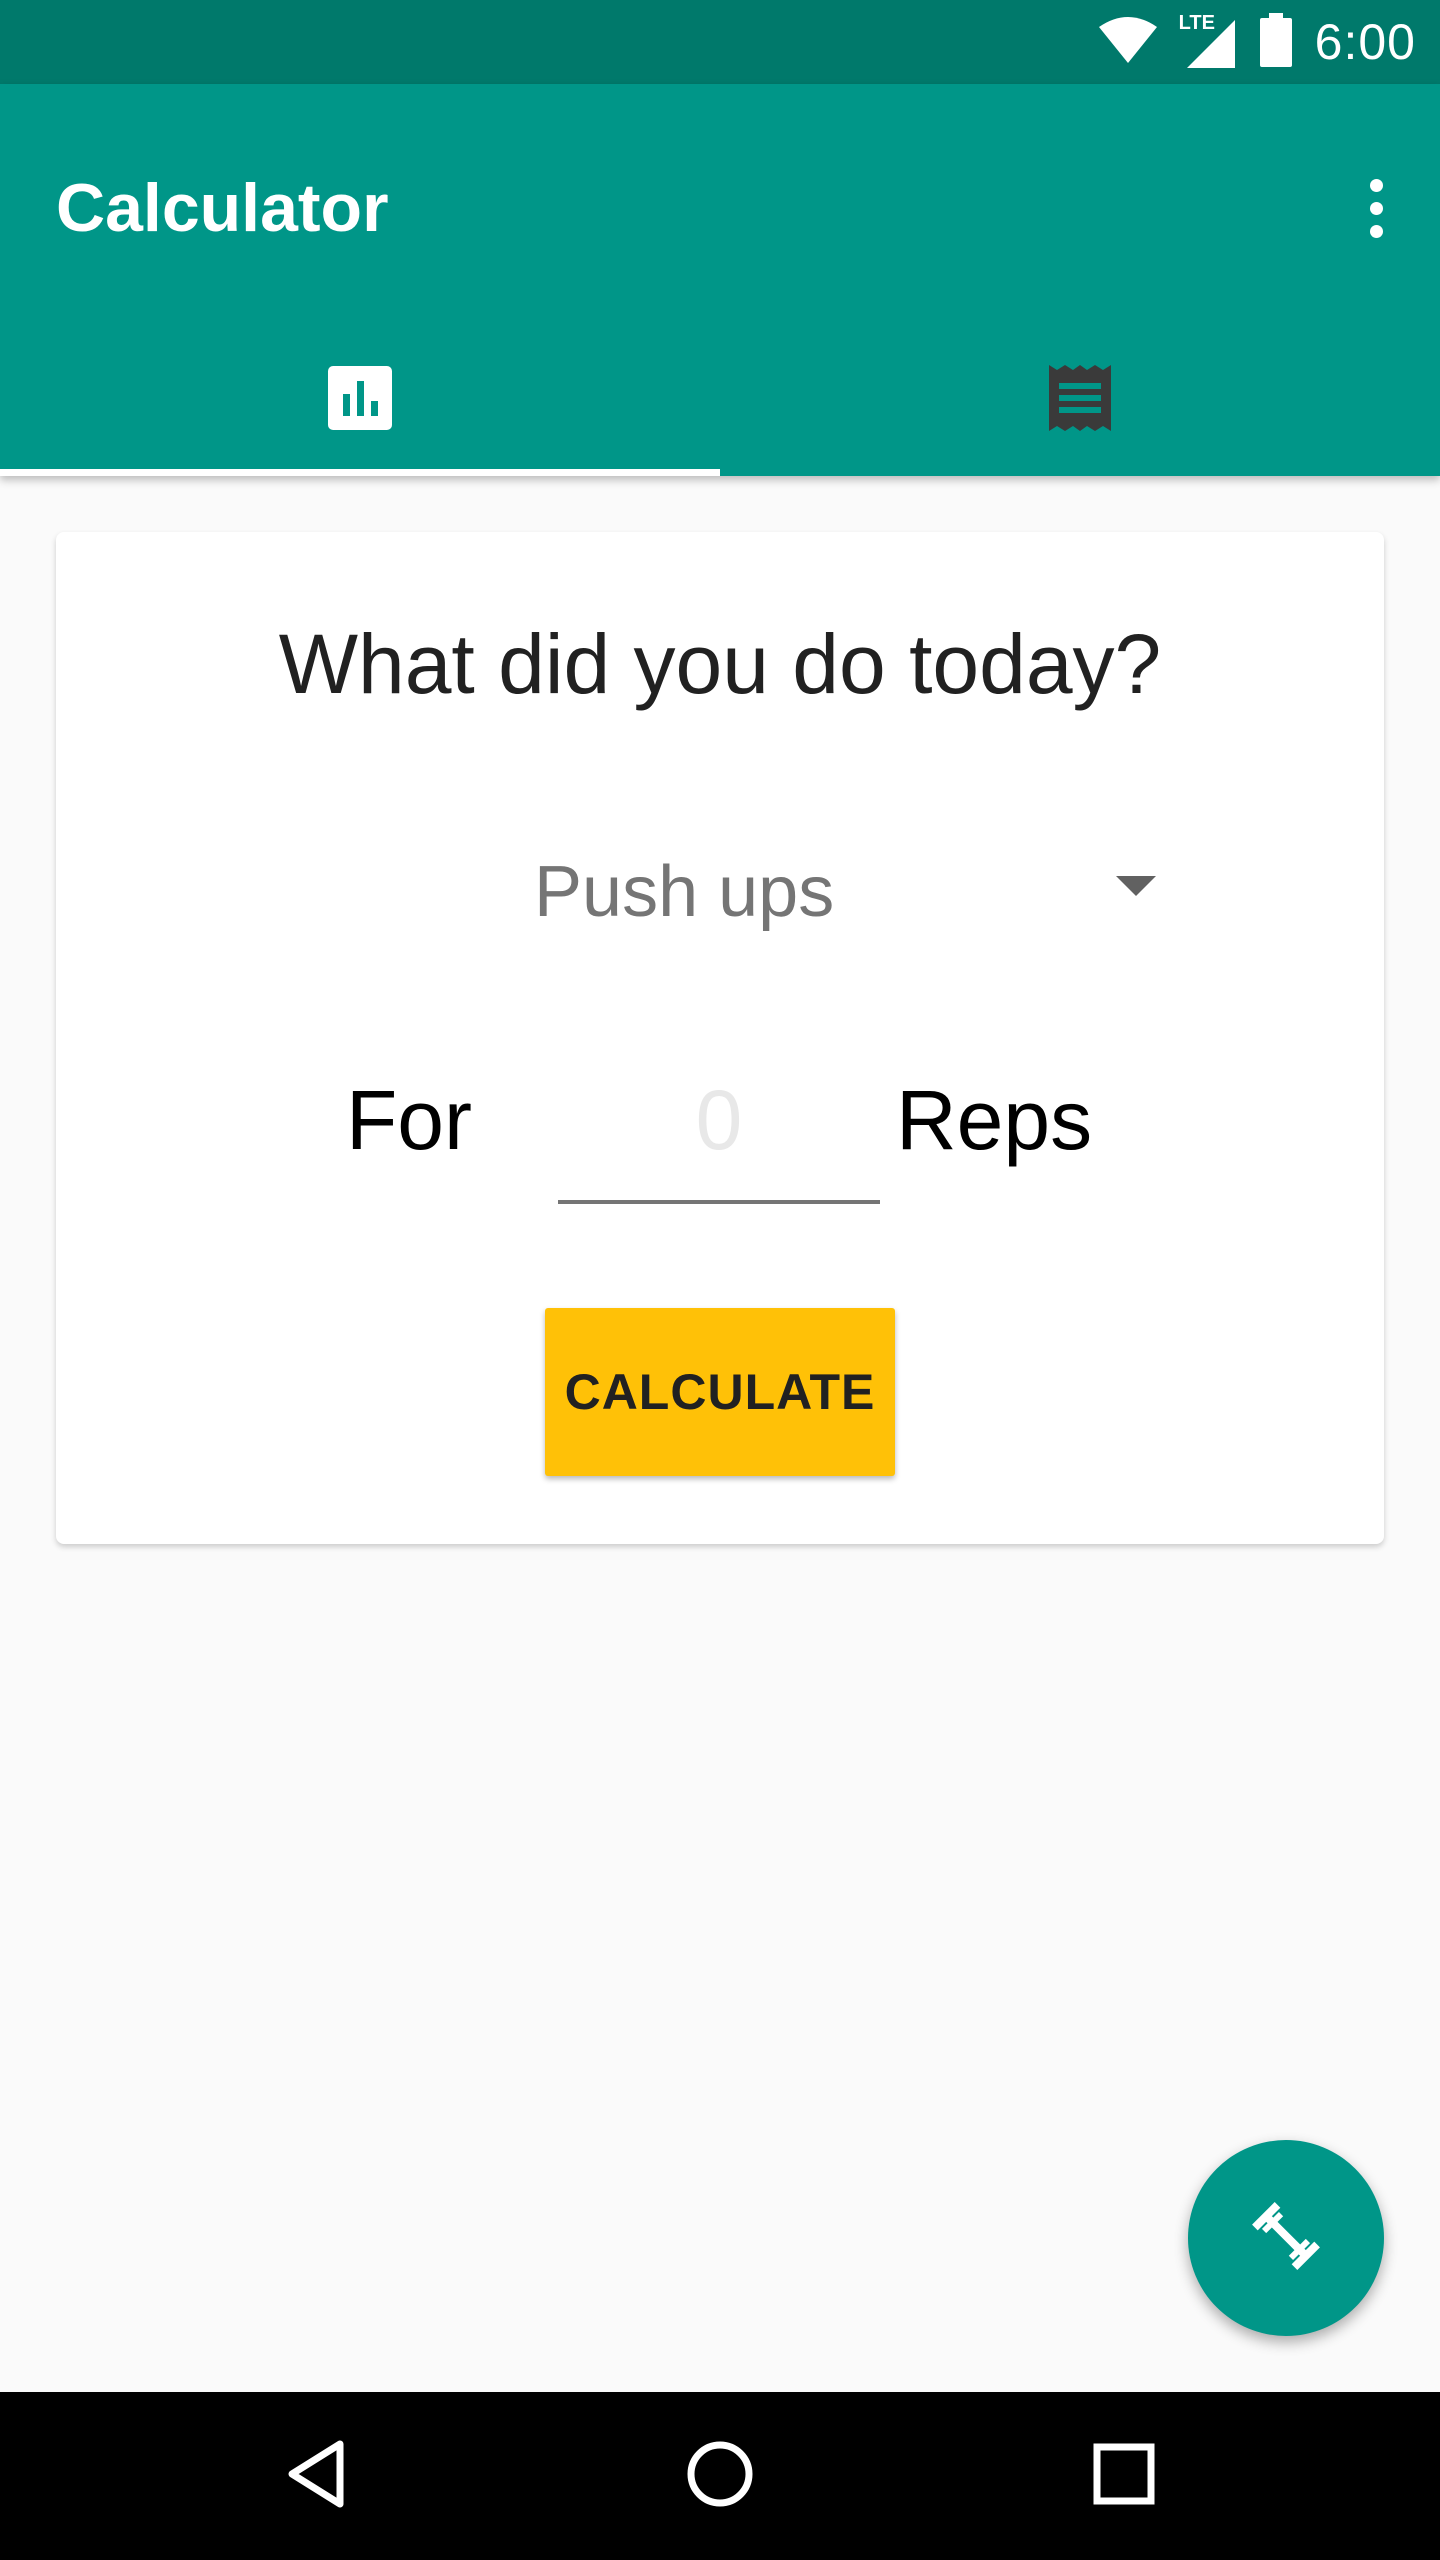  I want to click on status-bar: LTE 6:00, so click(720, 42).